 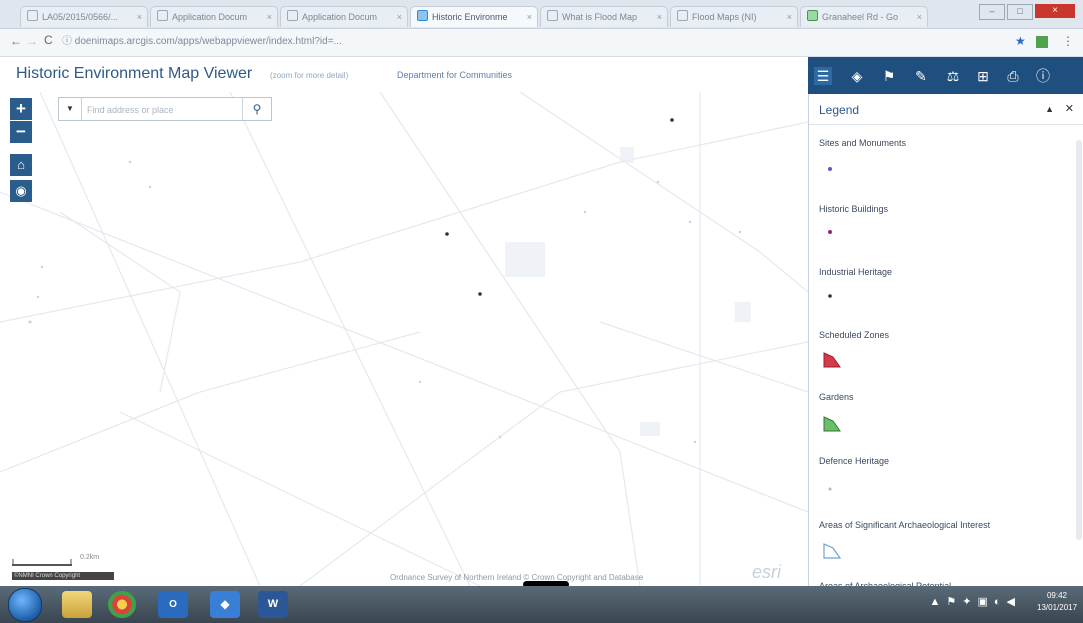 I want to click on locate-button: ◉, so click(x=21, y=191).